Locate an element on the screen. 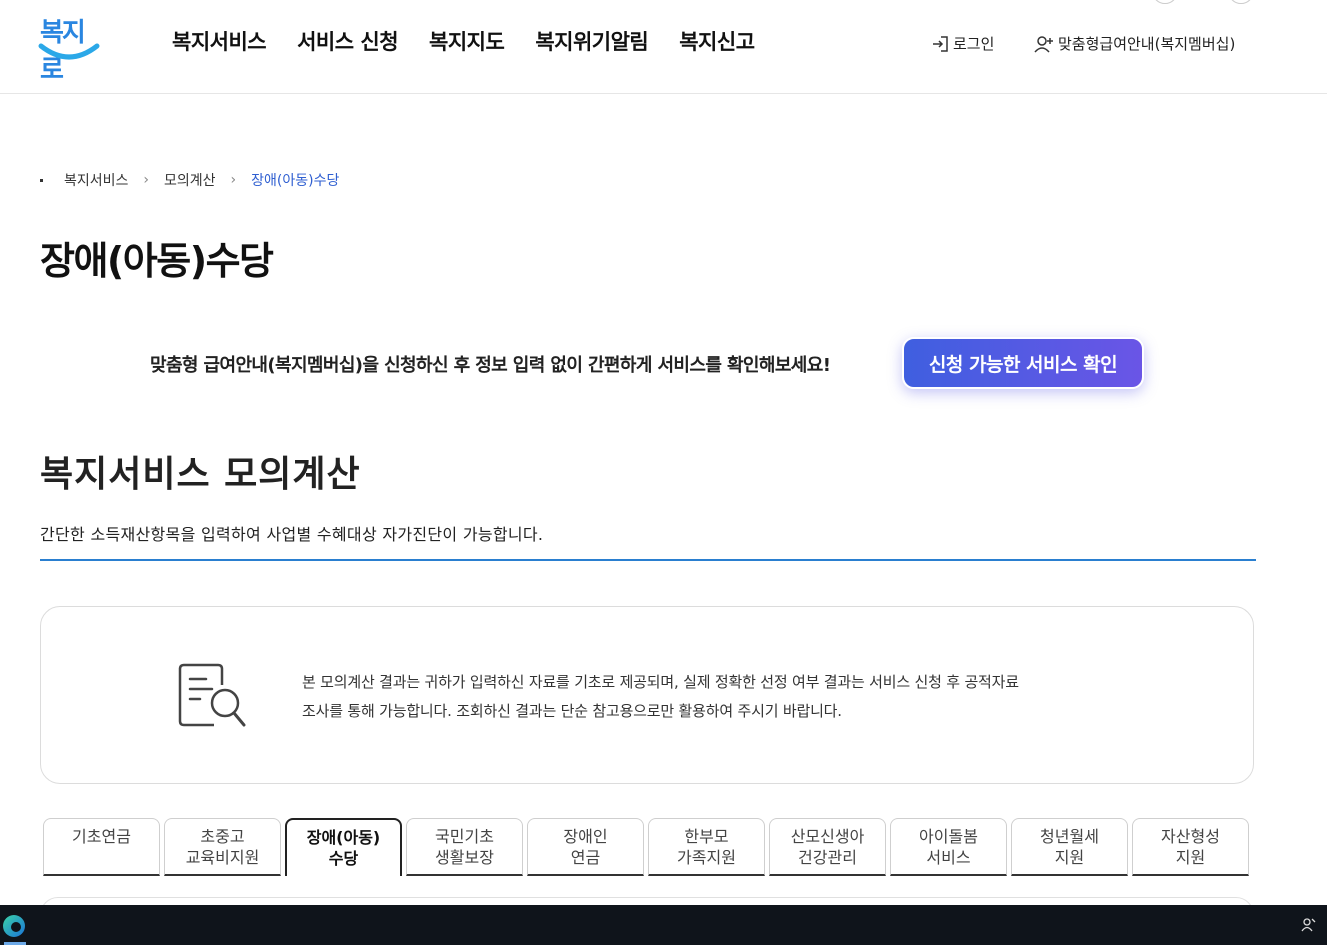  tab-label: 청년월세 is located at coordinates (1069, 836).